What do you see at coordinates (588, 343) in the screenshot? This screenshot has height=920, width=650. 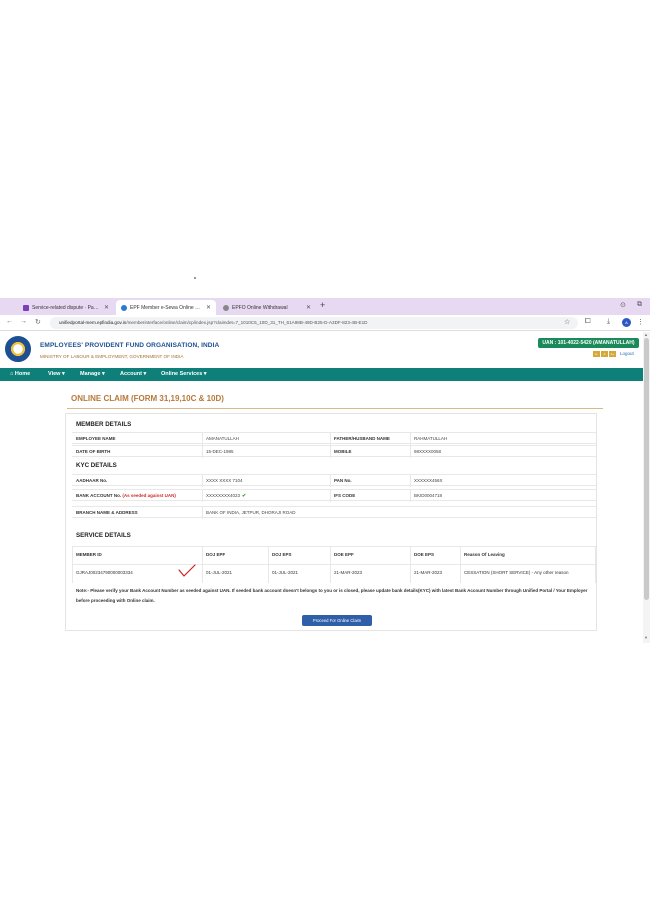 I see `uan-badge: UAN : 101-4022-5420 (AMANATULLAH)` at bounding box center [588, 343].